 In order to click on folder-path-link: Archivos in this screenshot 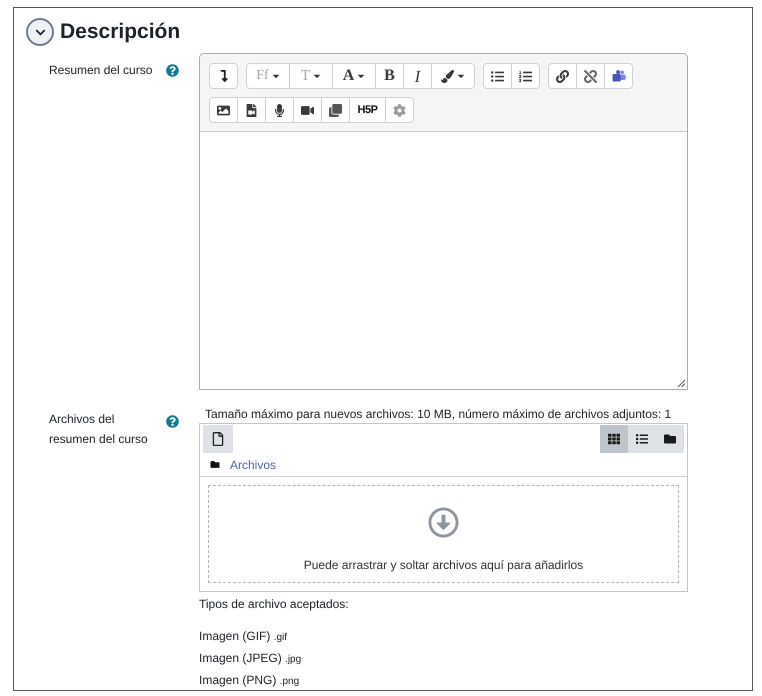, I will do `click(253, 464)`.